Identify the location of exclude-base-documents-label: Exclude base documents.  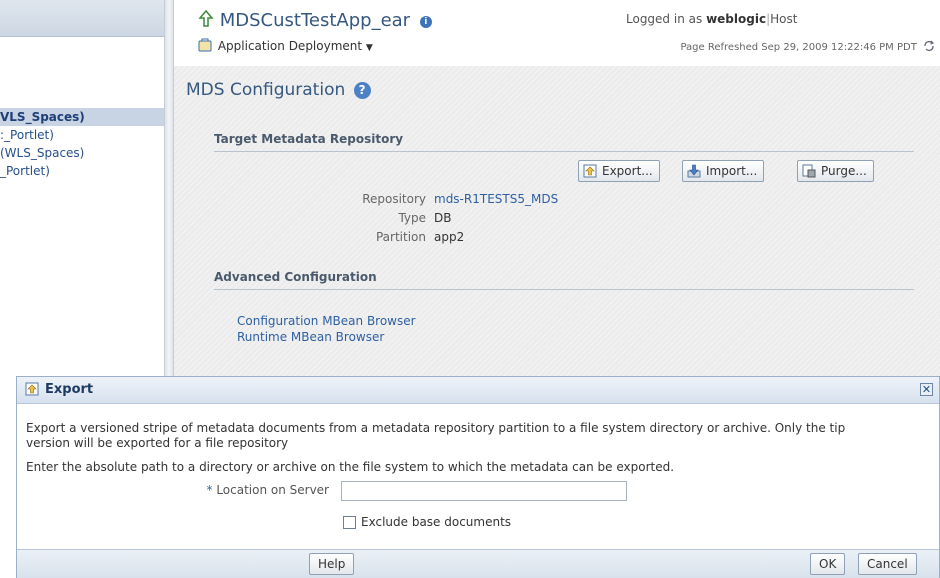
(436, 522).